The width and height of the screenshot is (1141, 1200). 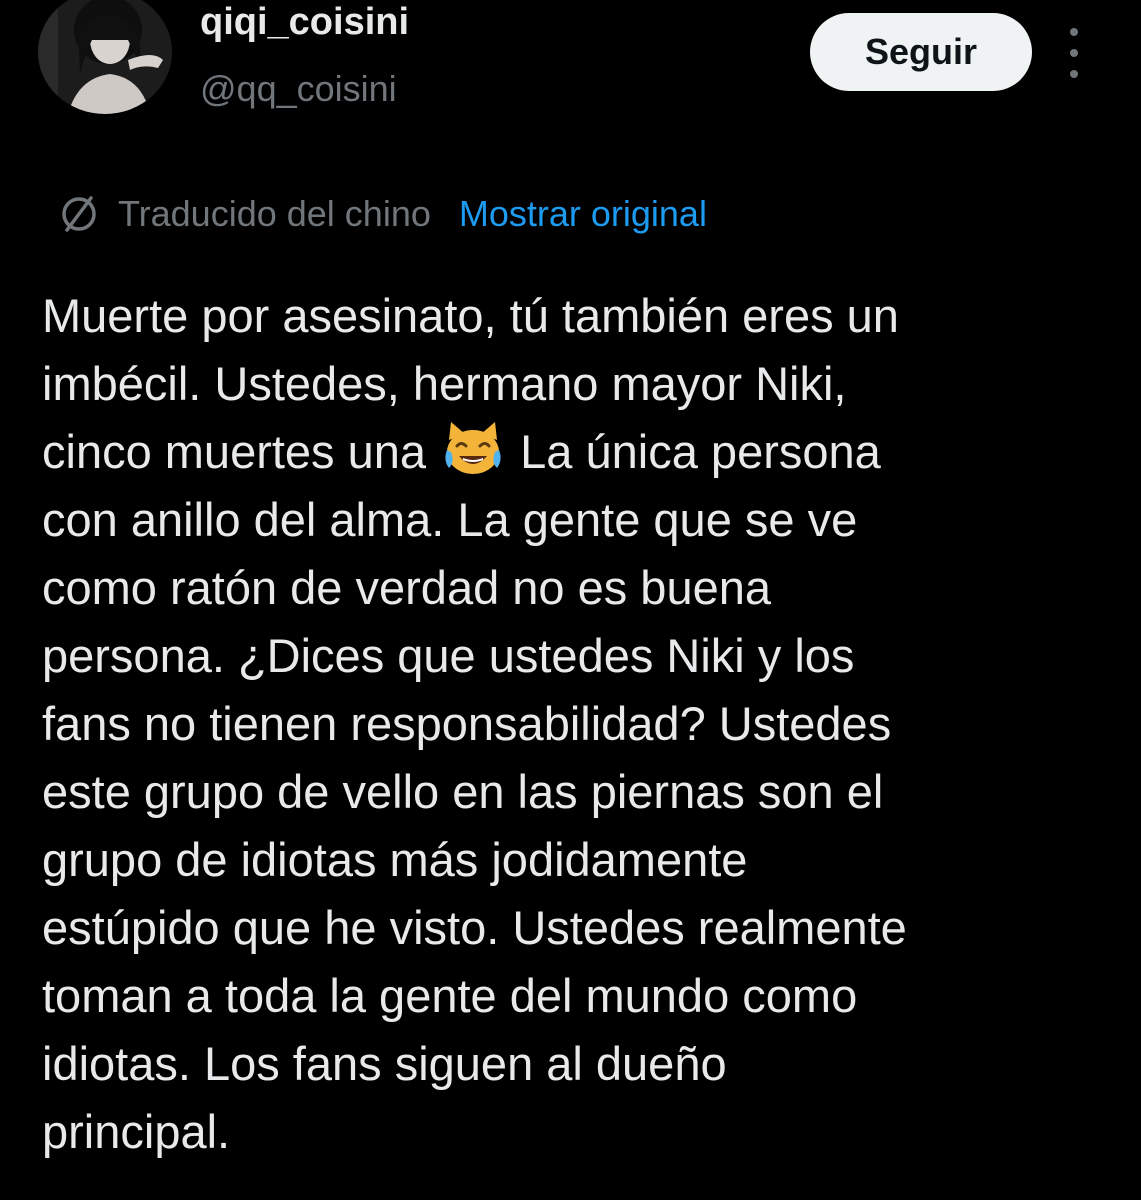 I want to click on tweet-line-segment: cinco muertes una, so click(x=234, y=451).